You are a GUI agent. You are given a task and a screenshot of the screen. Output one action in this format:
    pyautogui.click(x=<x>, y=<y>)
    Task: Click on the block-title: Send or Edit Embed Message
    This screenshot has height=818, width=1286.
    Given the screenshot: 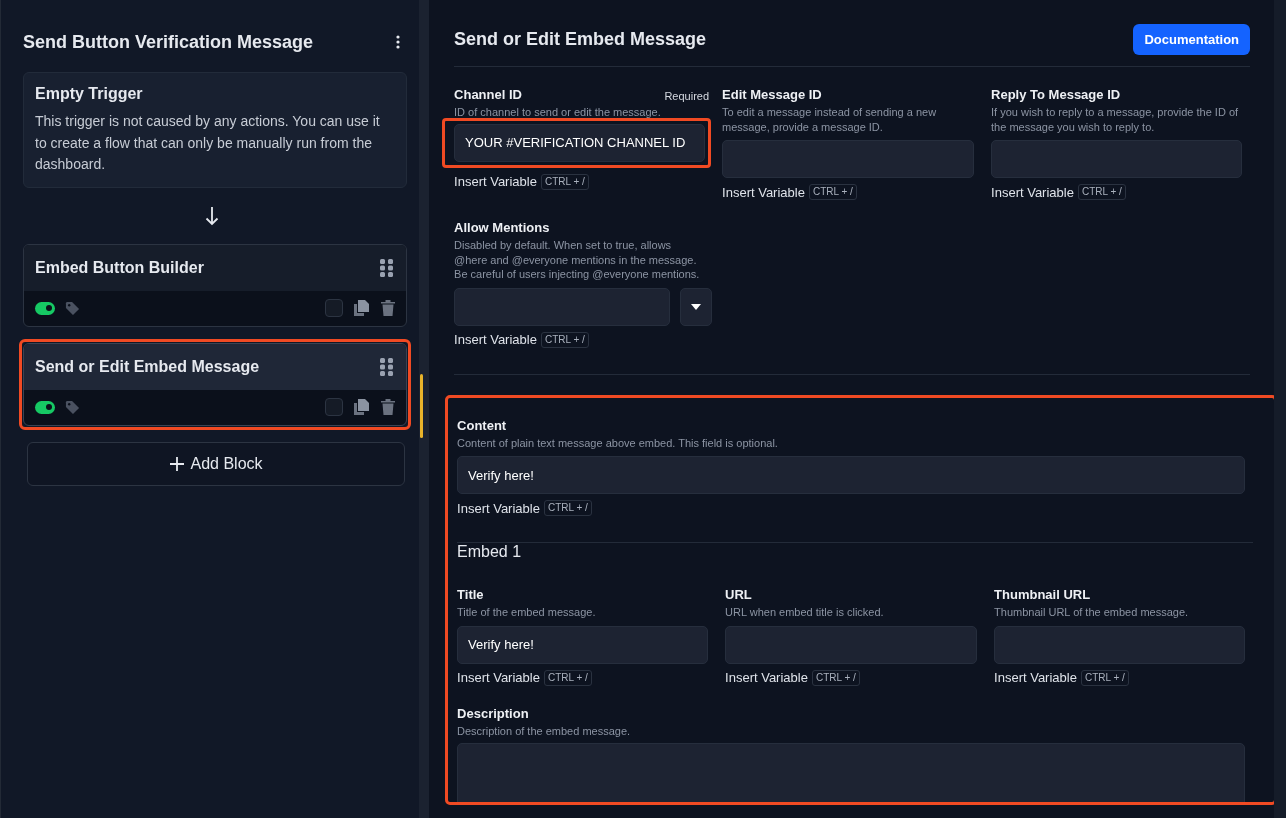 What is the action you would take?
    pyautogui.click(x=147, y=366)
    